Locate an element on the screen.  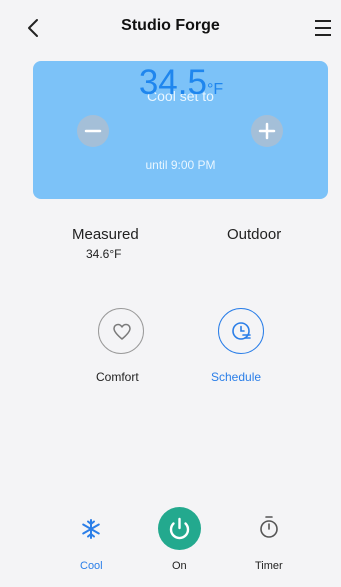
measured-value: 34.6°F is located at coordinates (104, 254).